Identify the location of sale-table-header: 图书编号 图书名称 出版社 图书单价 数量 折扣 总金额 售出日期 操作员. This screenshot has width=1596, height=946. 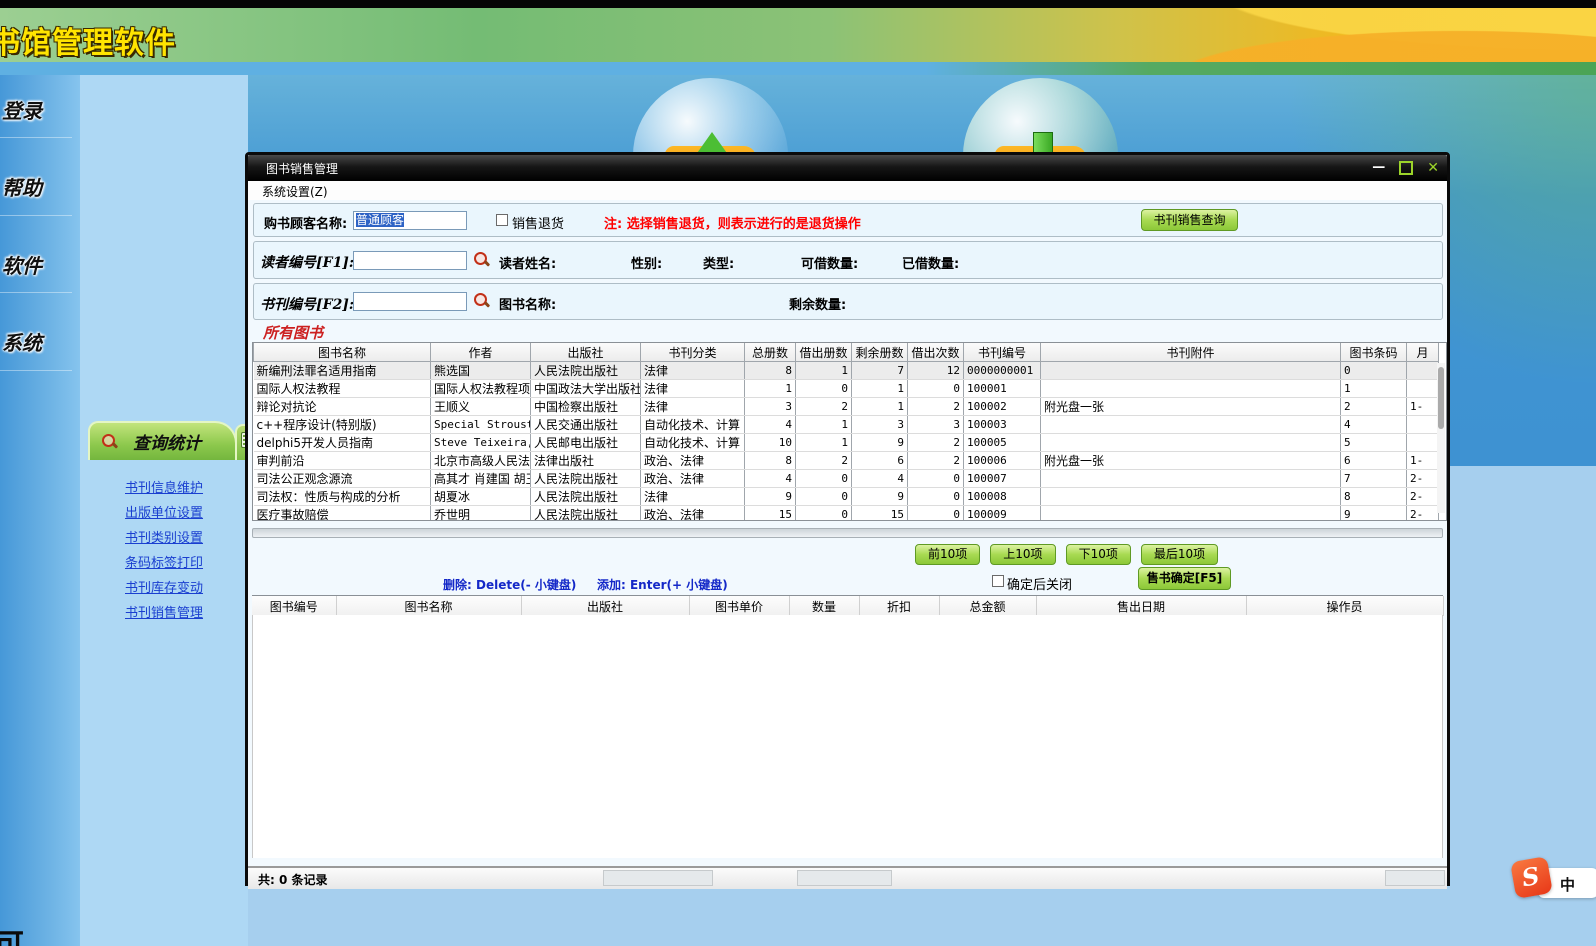
(848, 606).